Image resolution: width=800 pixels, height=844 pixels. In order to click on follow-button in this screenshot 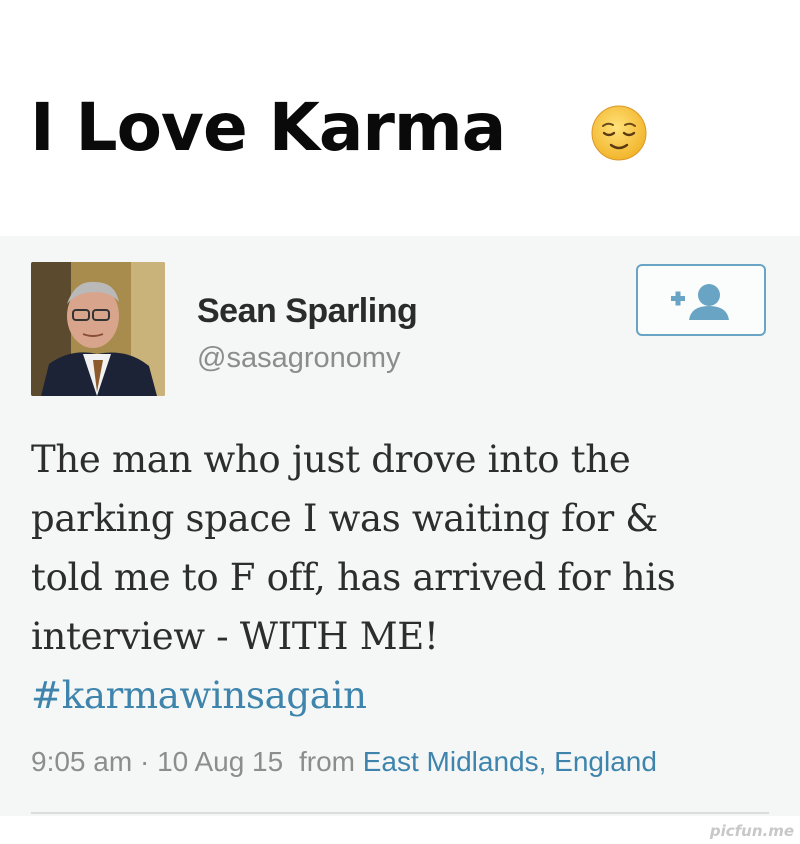, I will do `click(701, 300)`.